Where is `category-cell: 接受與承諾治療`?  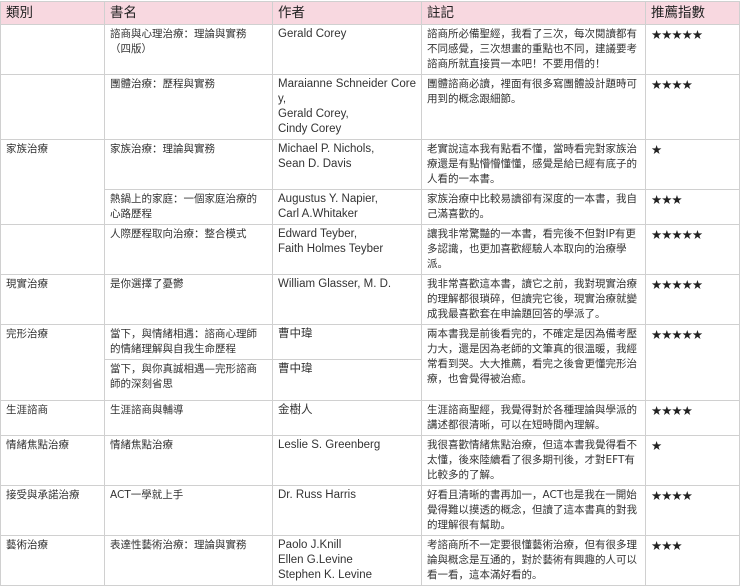 category-cell: 接受與承諾治療 is located at coordinates (52, 510).